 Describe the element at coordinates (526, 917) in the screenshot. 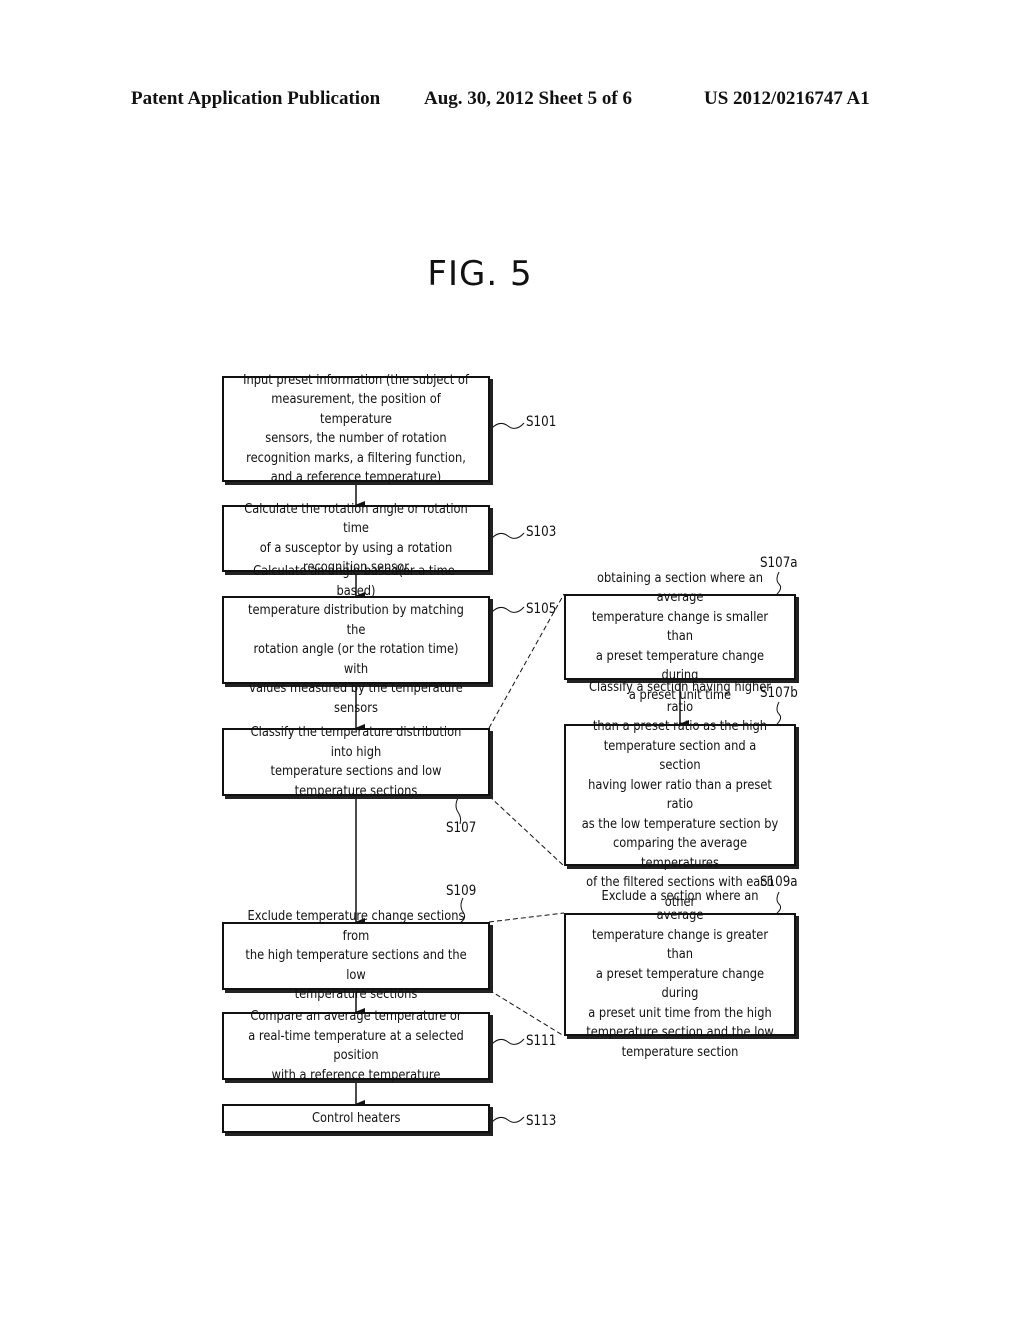

I see `dash-s109-to-s109a-top` at that location.